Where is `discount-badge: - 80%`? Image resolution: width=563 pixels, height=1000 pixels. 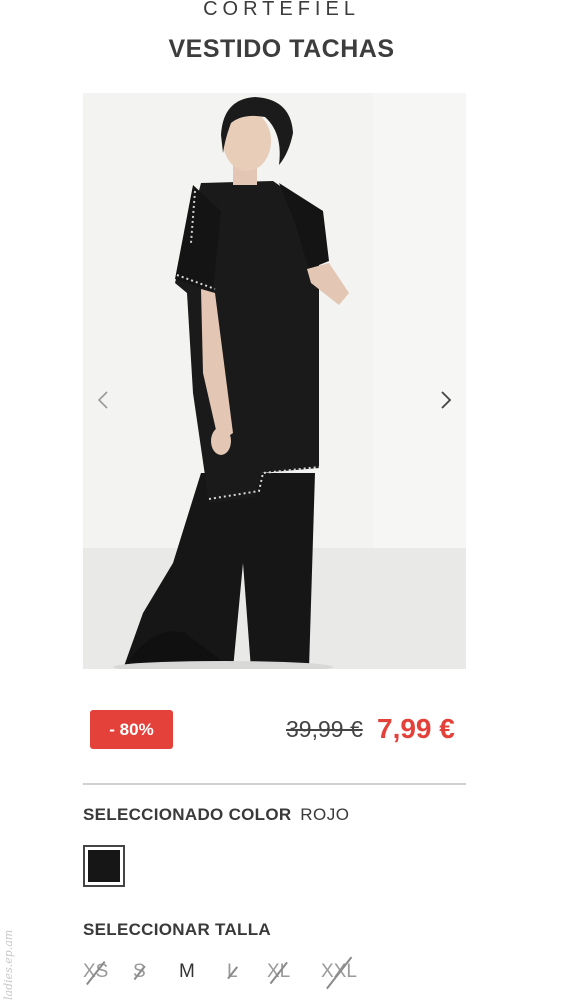 discount-badge: - 80% is located at coordinates (131, 729).